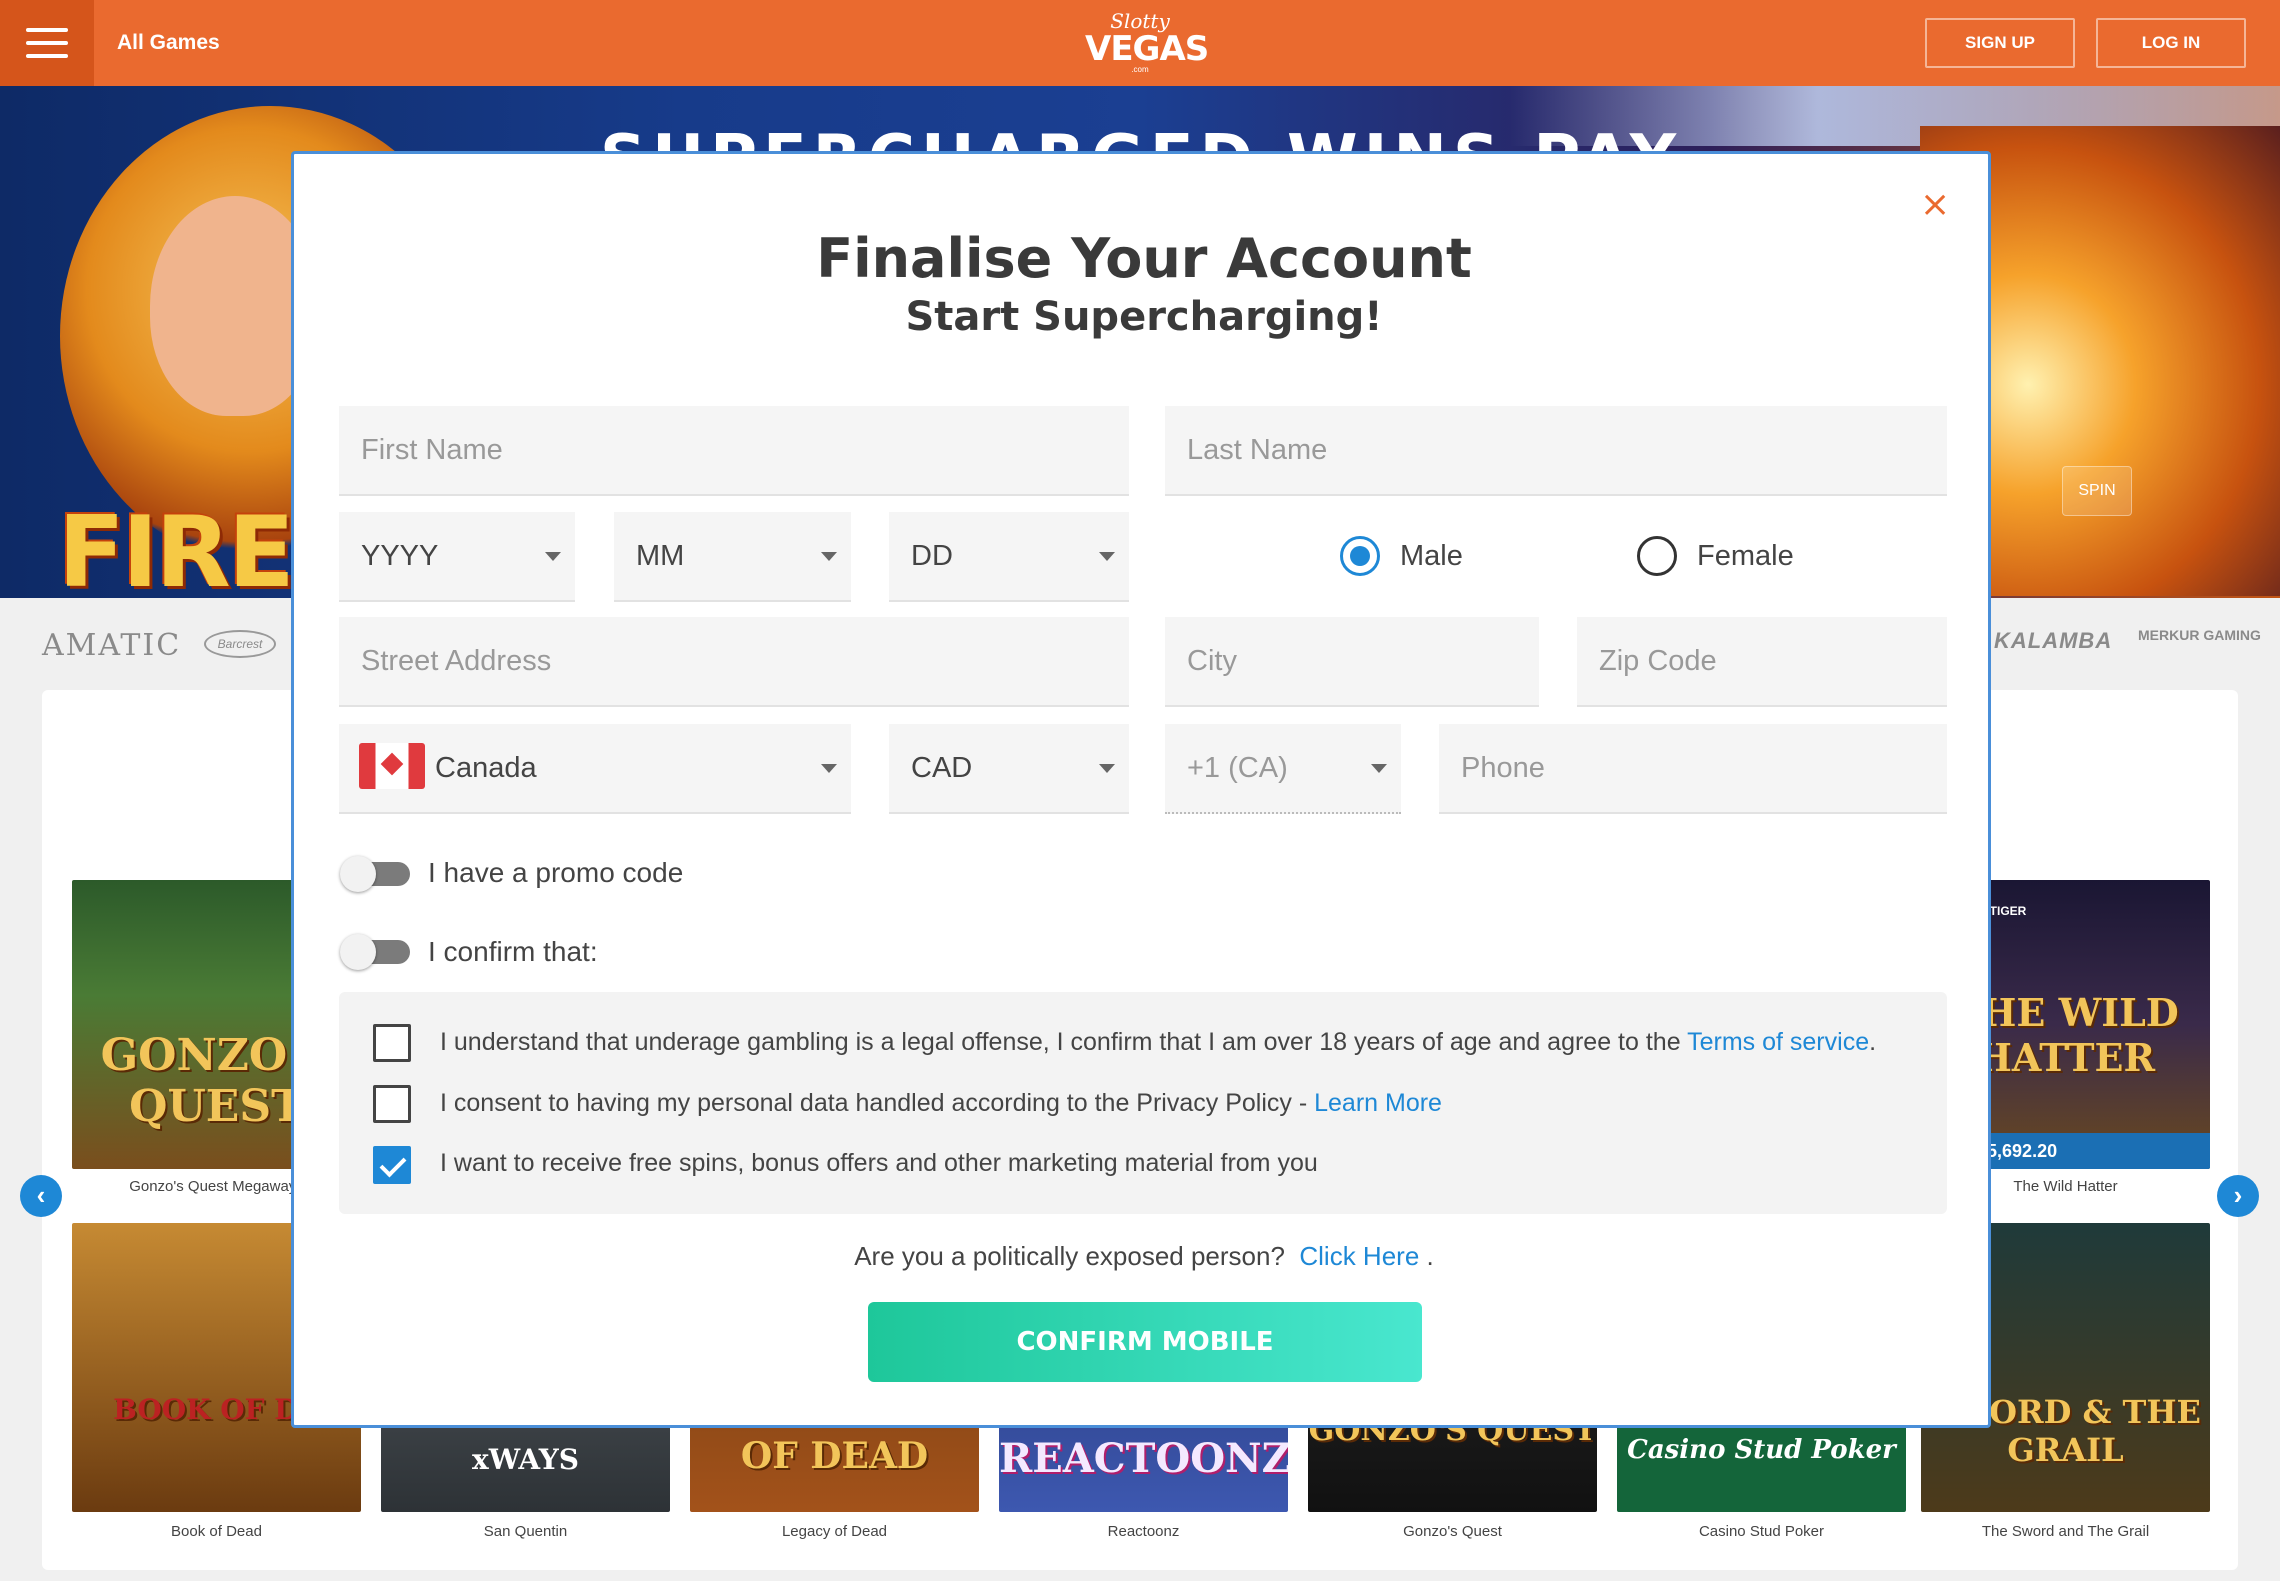 The width and height of the screenshot is (2280, 1581). I want to click on game-logo: Casino Stud Poker, so click(1761, 1450).